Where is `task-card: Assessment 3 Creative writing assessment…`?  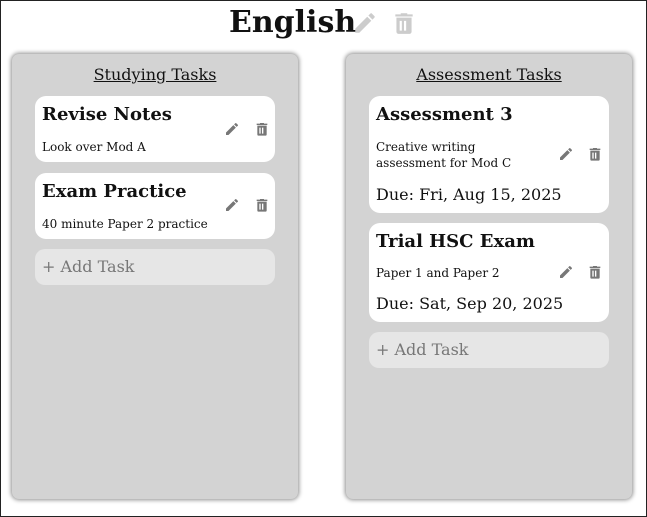 task-card: Assessment 3 Creative writing assessment… is located at coordinates (489, 154).